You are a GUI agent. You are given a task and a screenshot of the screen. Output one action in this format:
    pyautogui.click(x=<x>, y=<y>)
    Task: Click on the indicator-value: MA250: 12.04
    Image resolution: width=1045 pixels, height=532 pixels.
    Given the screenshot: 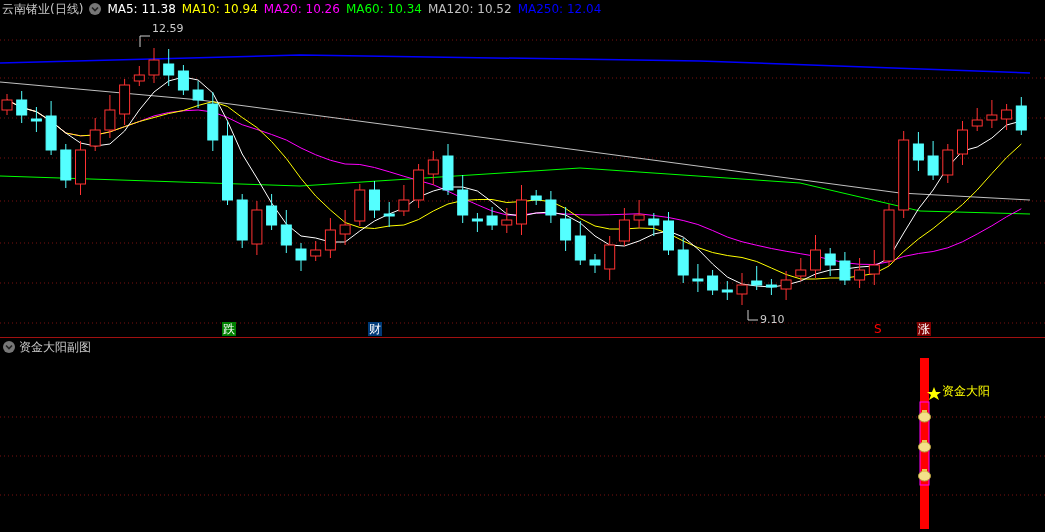 What is the action you would take?
    pyautogui.click(x=559, y=9)
    